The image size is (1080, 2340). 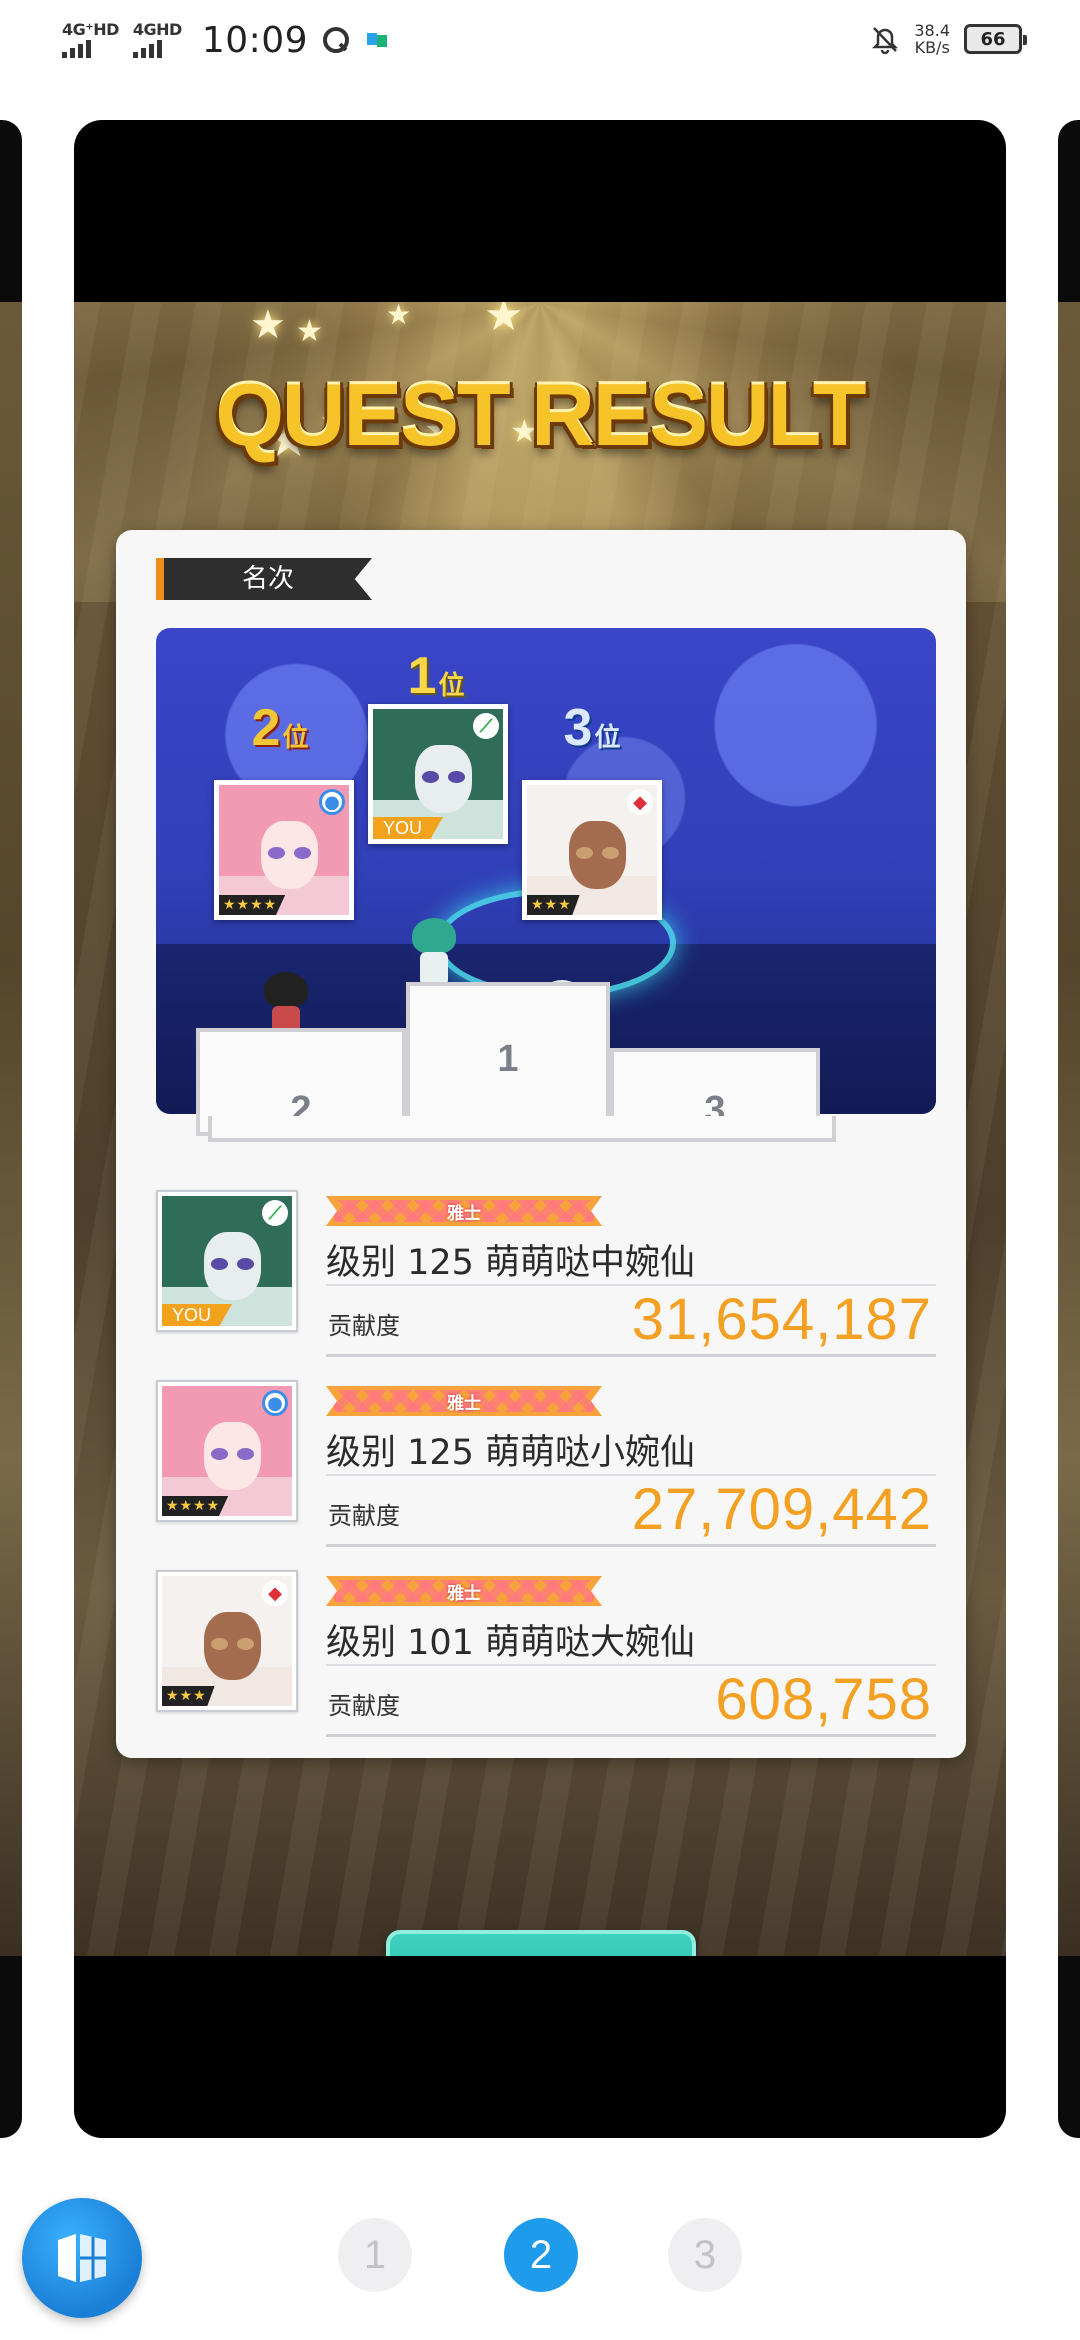 I want to click on player-thumb: ● ★★★★, so click(x=227, y=1451).